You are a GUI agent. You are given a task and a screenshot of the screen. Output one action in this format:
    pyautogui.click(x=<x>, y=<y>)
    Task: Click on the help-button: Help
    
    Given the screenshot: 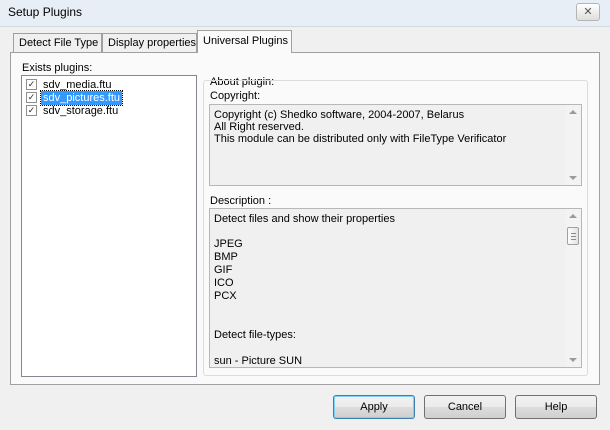 What is the action you would take?
    pyautogui.click(x=556, y=407)
    